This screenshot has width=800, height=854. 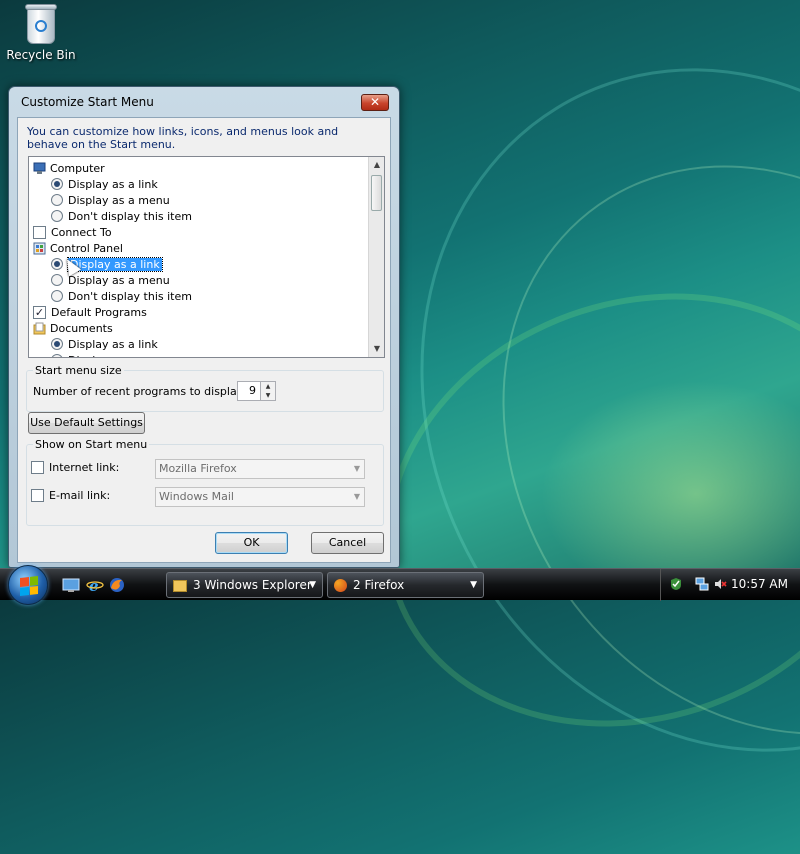 What do you see at coordinates (340, 585) in the screenshot?
I see `firefox-icon` at bounding box center [340, 585].